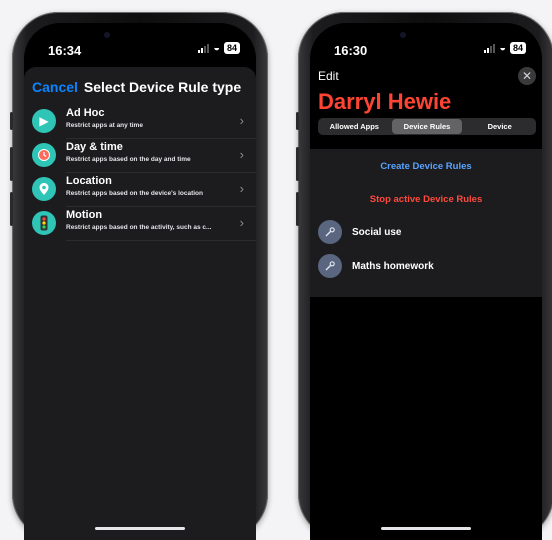  I want to click on cancel-button: Cancel, so click(55, 87).